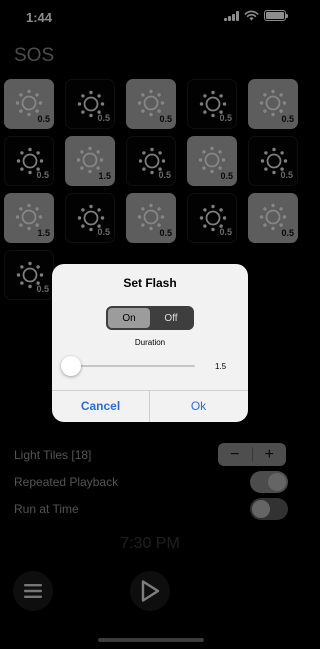 Image resolution: width=320 pixels, height=649 pixels. What do you see at coordinates (129, 318) in the screenshot?
I see `segment-on: On` at bounding box center [129, 318].